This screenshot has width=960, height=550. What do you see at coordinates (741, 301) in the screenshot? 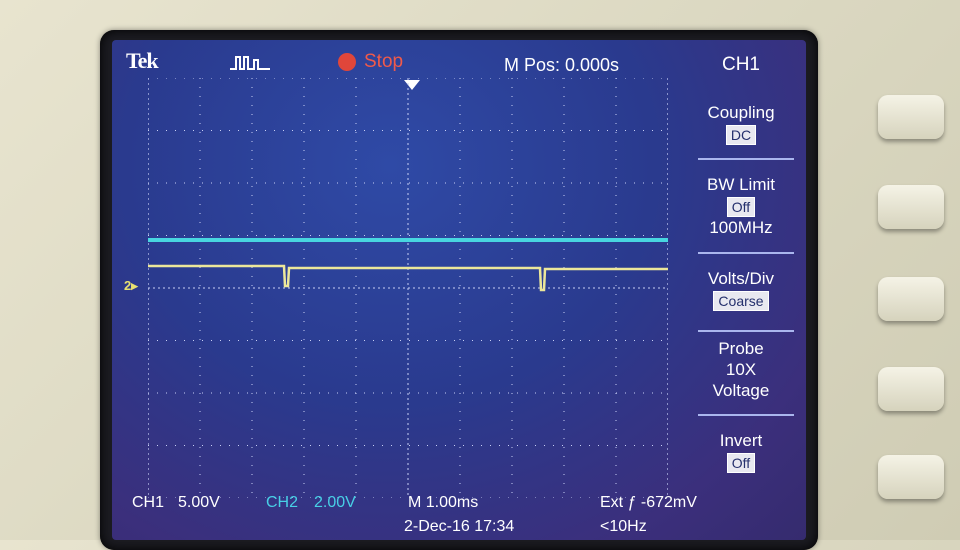
I see `volts-div-value: Coarse` at bounding box center [741, 301].